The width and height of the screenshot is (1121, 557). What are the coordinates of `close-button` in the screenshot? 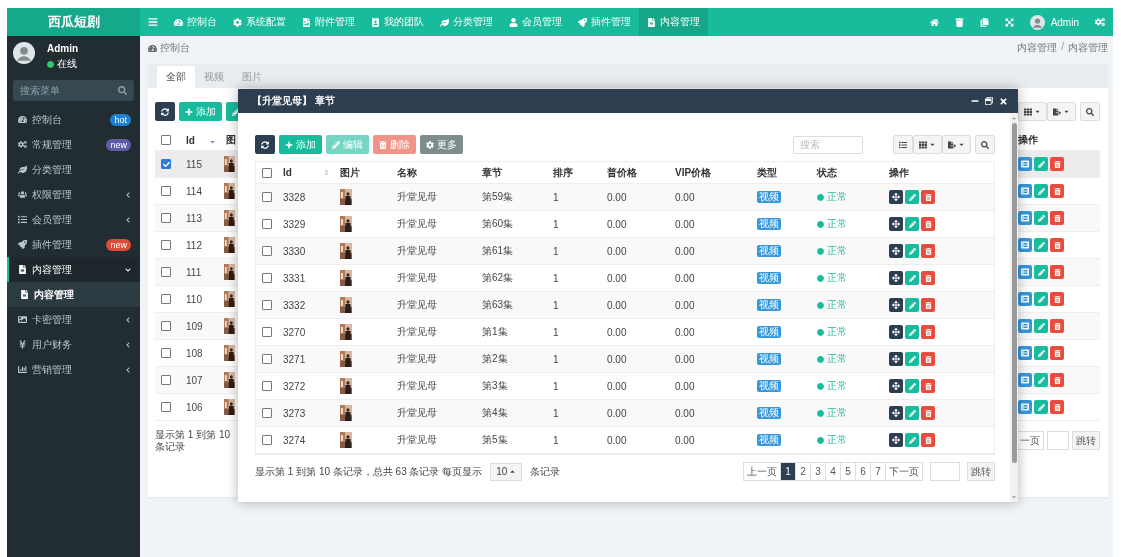 It's located at (1003, 101).